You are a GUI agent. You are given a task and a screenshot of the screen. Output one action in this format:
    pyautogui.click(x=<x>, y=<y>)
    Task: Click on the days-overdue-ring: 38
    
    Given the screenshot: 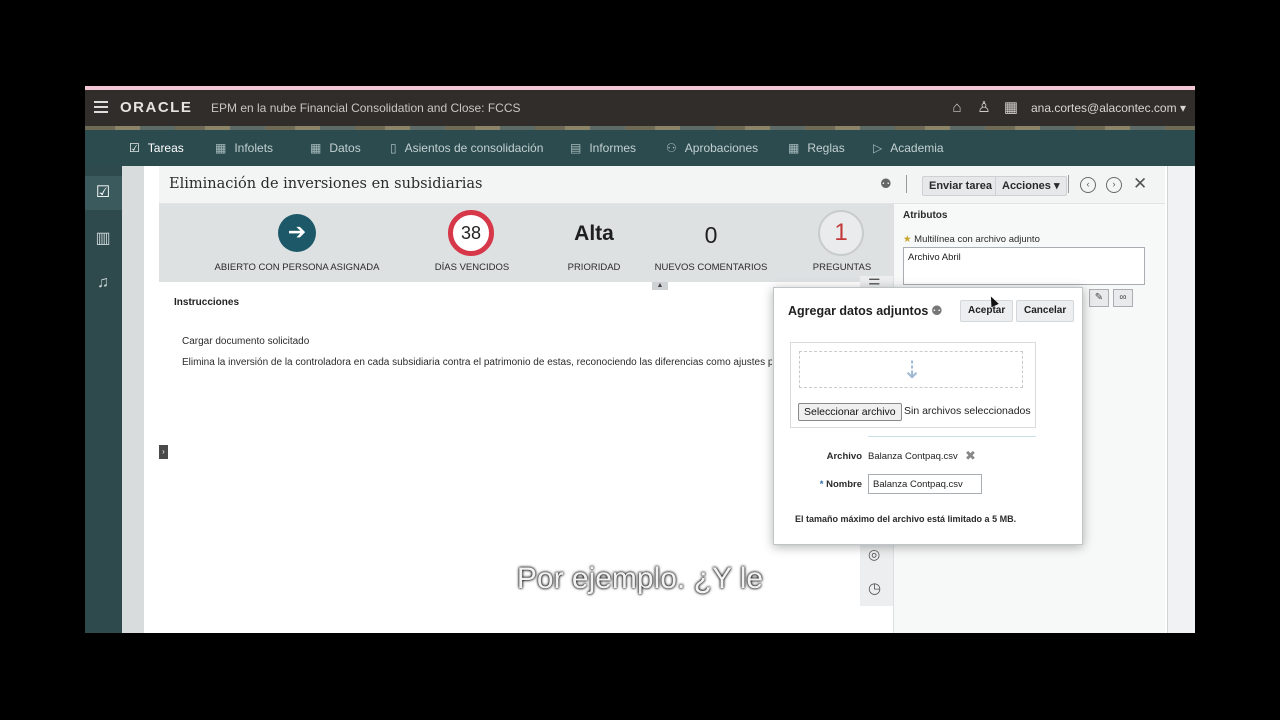 What is the action you would take?
    pyautogui.click(x=471, y=233)
    